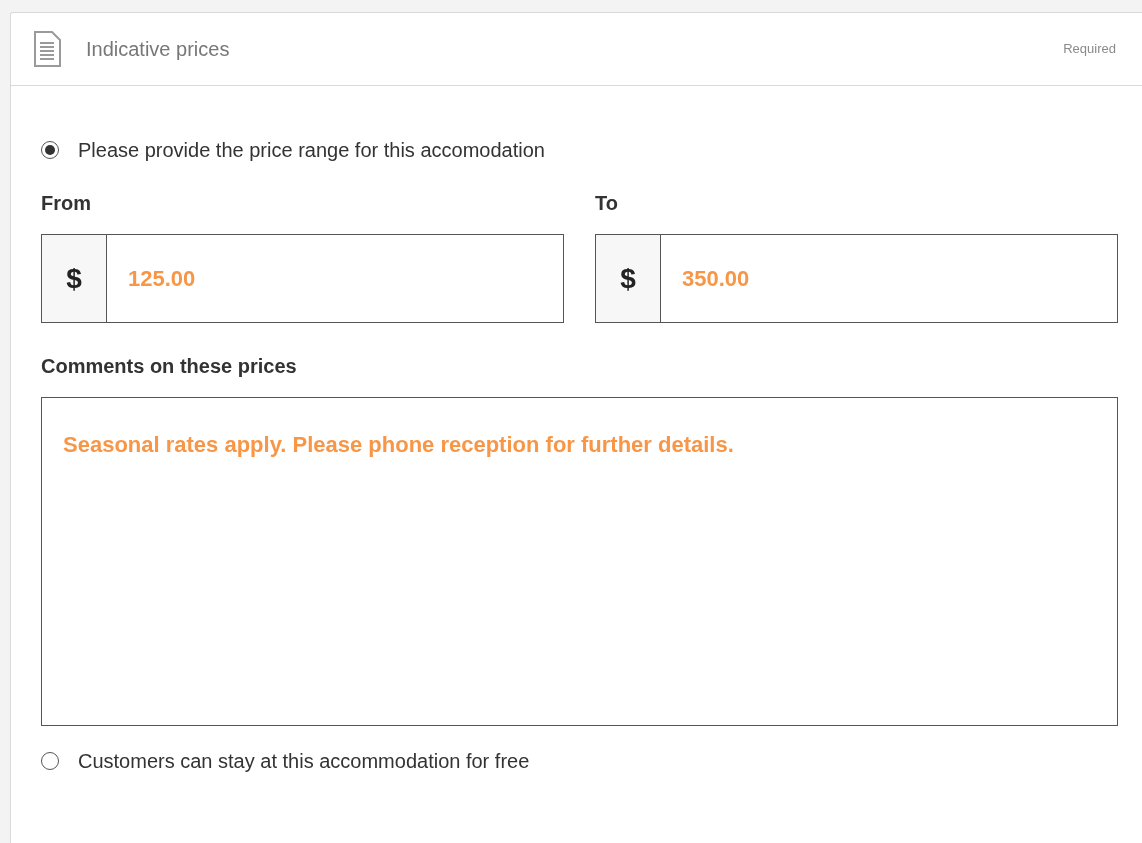 This screenshot has width=1142, height=843. Describe the element at coordinates (66, 203) in the screenshot. I see `field-label: From` at that location.